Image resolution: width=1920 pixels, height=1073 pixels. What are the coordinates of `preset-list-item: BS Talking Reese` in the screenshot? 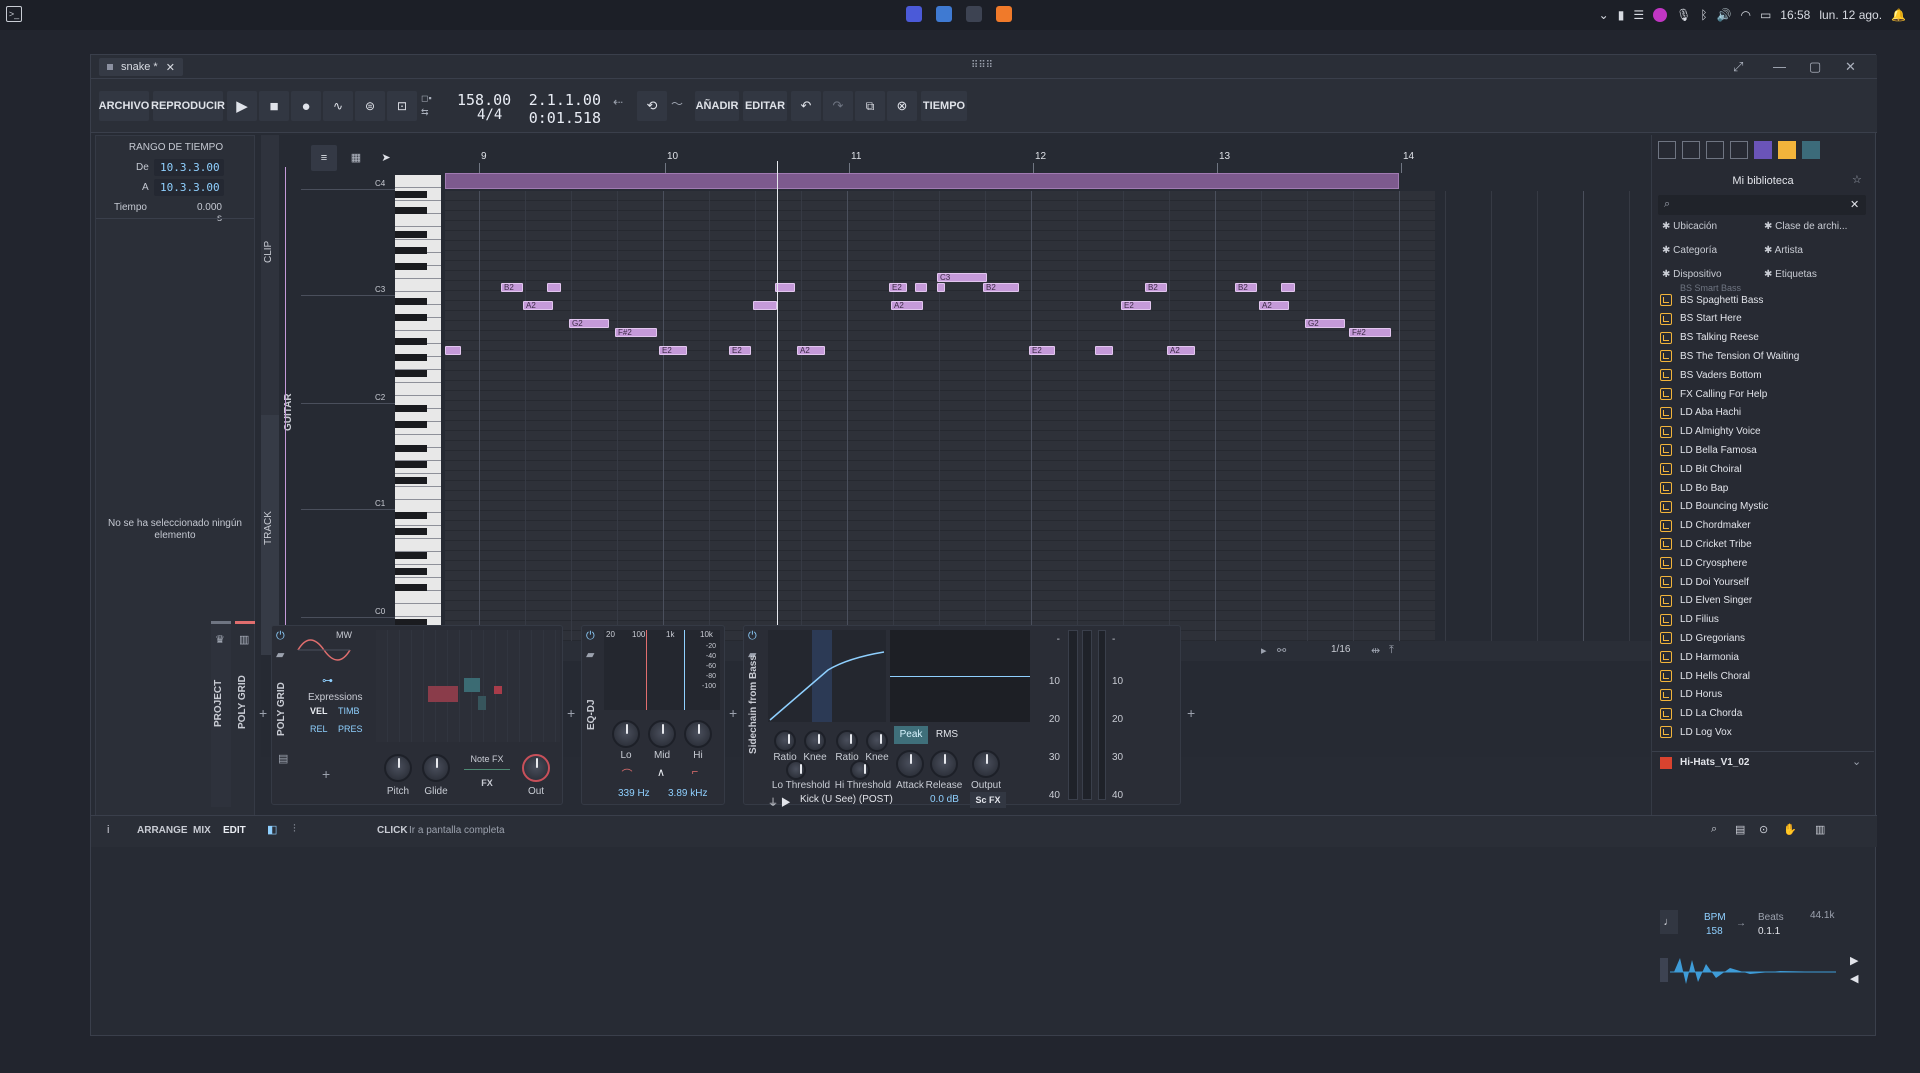 It's located at (1709, 338).